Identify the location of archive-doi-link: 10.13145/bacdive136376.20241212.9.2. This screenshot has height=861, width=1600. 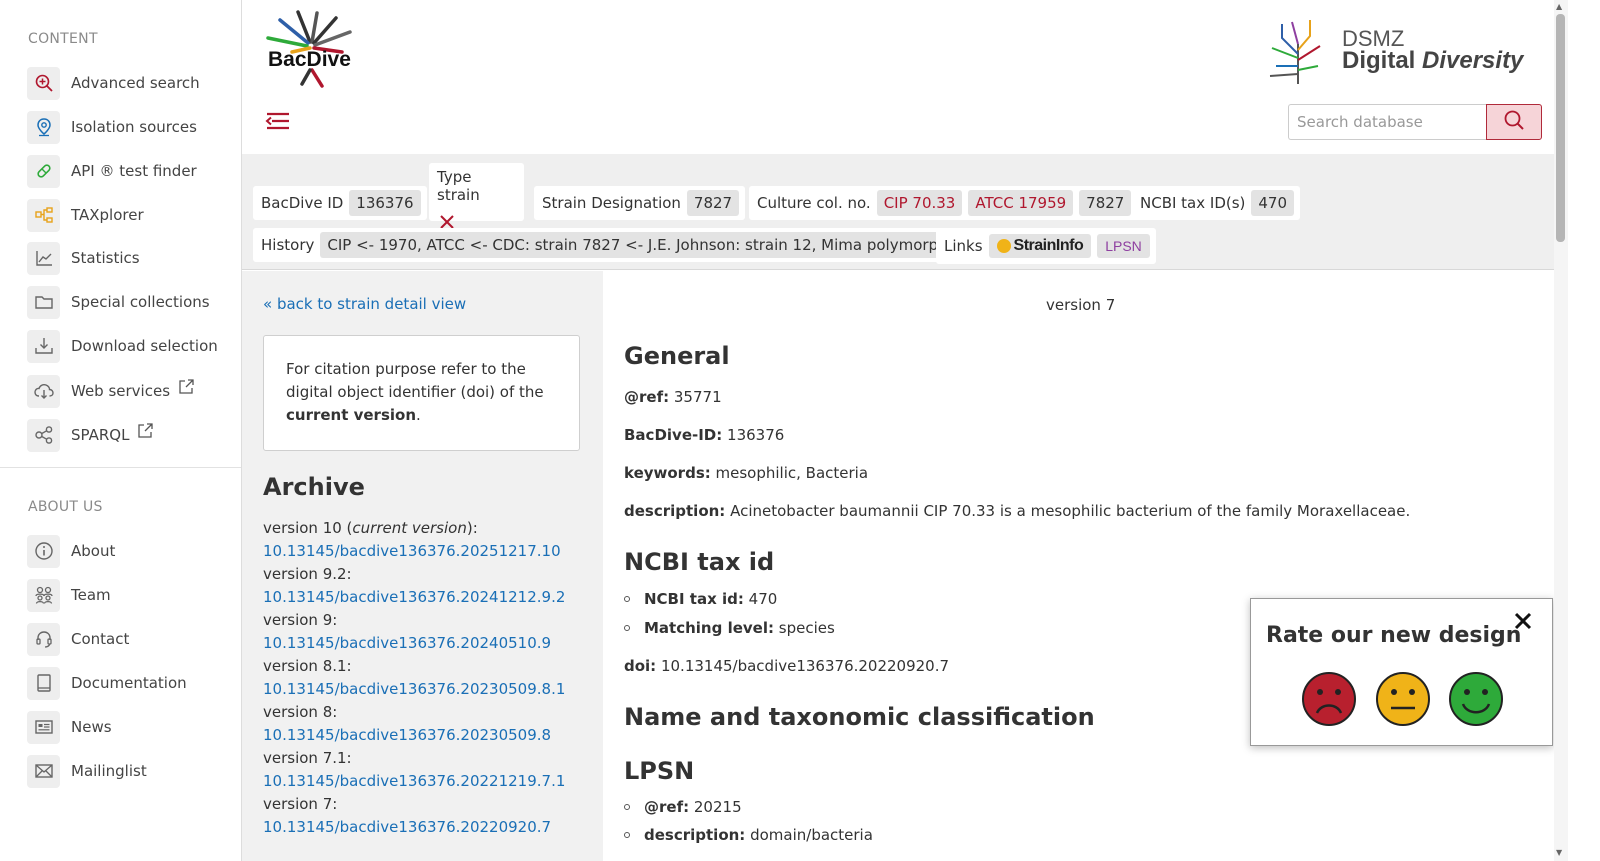
(428, 597).